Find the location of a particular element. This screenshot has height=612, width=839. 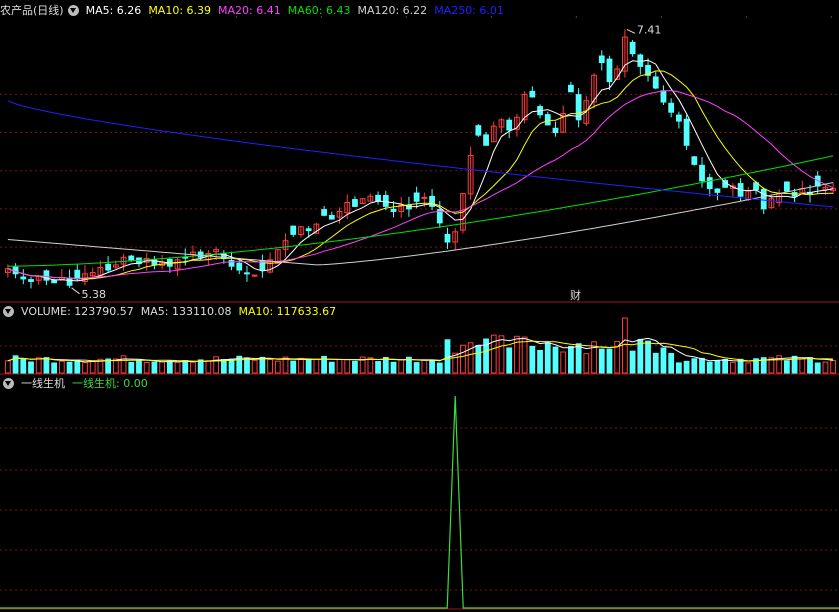

volume-ma5-line is located at coordinates (420, 350).